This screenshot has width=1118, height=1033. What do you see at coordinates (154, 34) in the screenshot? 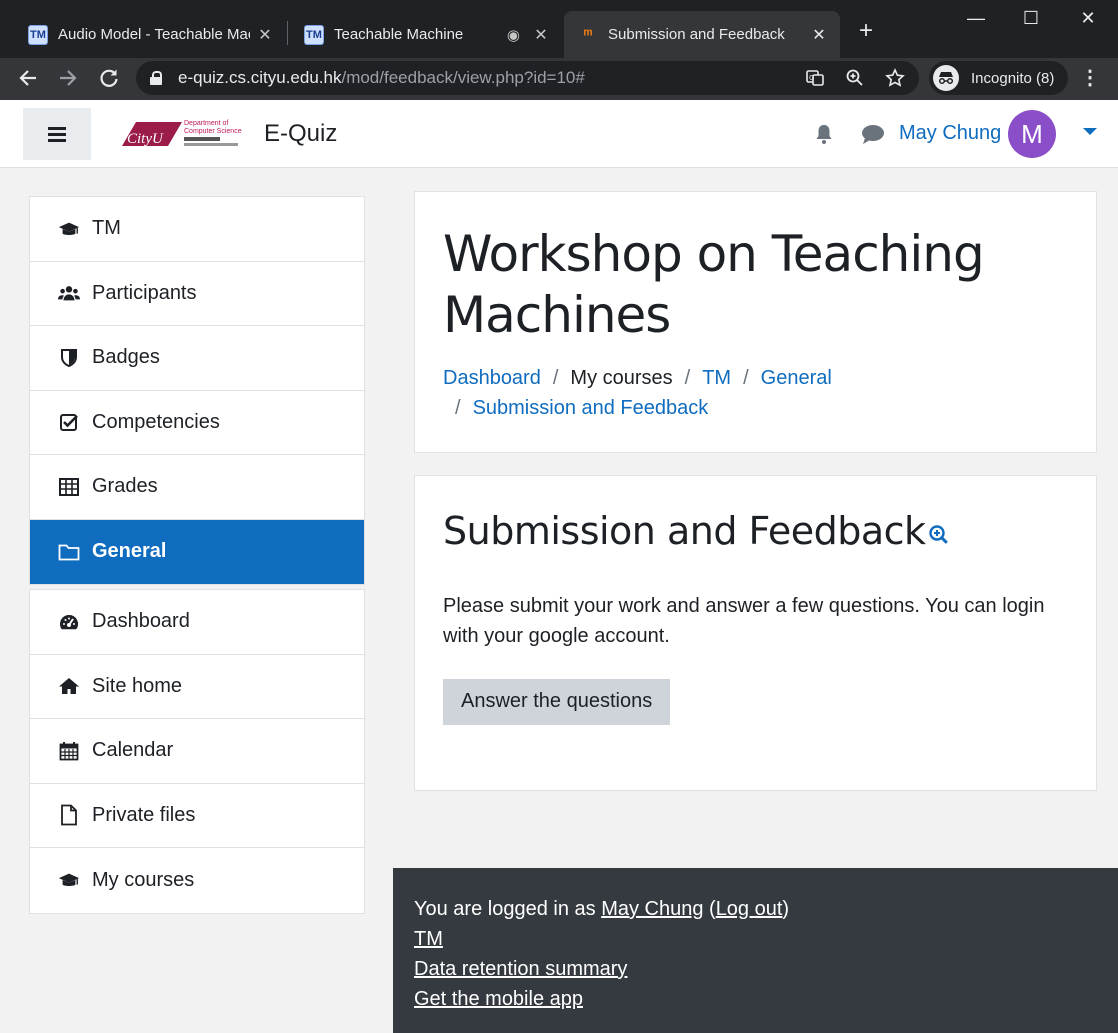
I see `tab-title: Audio Model - Teachable Mac` at bounding box center [154, 34].